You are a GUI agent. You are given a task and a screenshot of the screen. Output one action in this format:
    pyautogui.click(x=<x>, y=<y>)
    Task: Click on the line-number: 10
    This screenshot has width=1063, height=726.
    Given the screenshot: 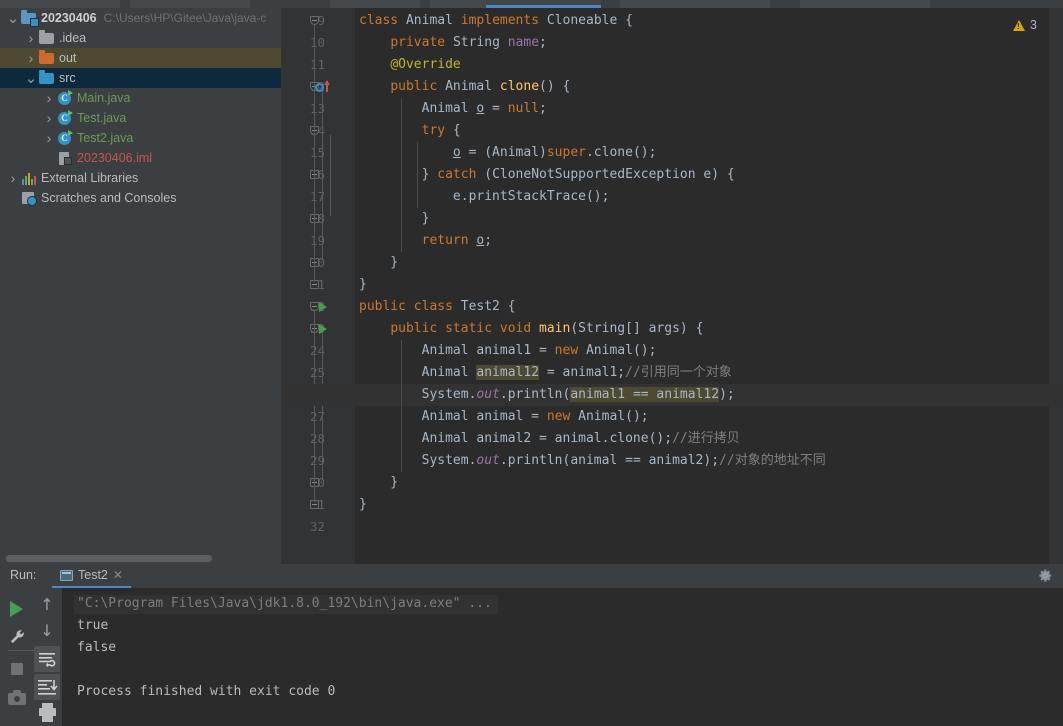 What is the action you would take?
    pyautogui.click(x=317, y=42)
    